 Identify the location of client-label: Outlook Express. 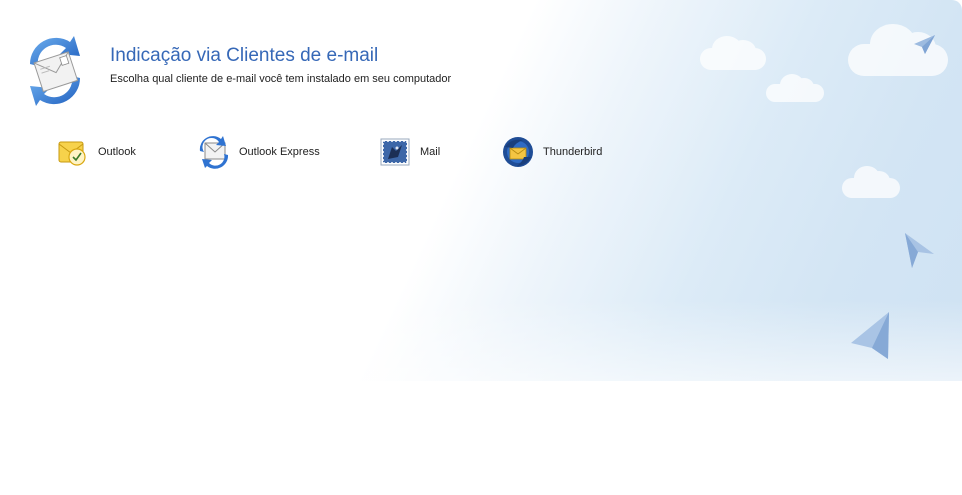
(279, 152).